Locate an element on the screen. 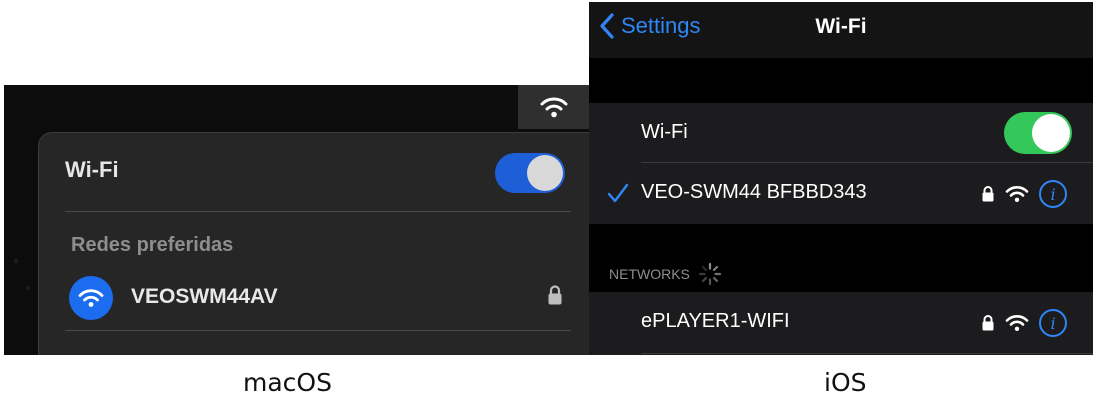 The image size is (1097, 405). network-name: ePLAYER1-WIFI is located at coordinates (715, 321).